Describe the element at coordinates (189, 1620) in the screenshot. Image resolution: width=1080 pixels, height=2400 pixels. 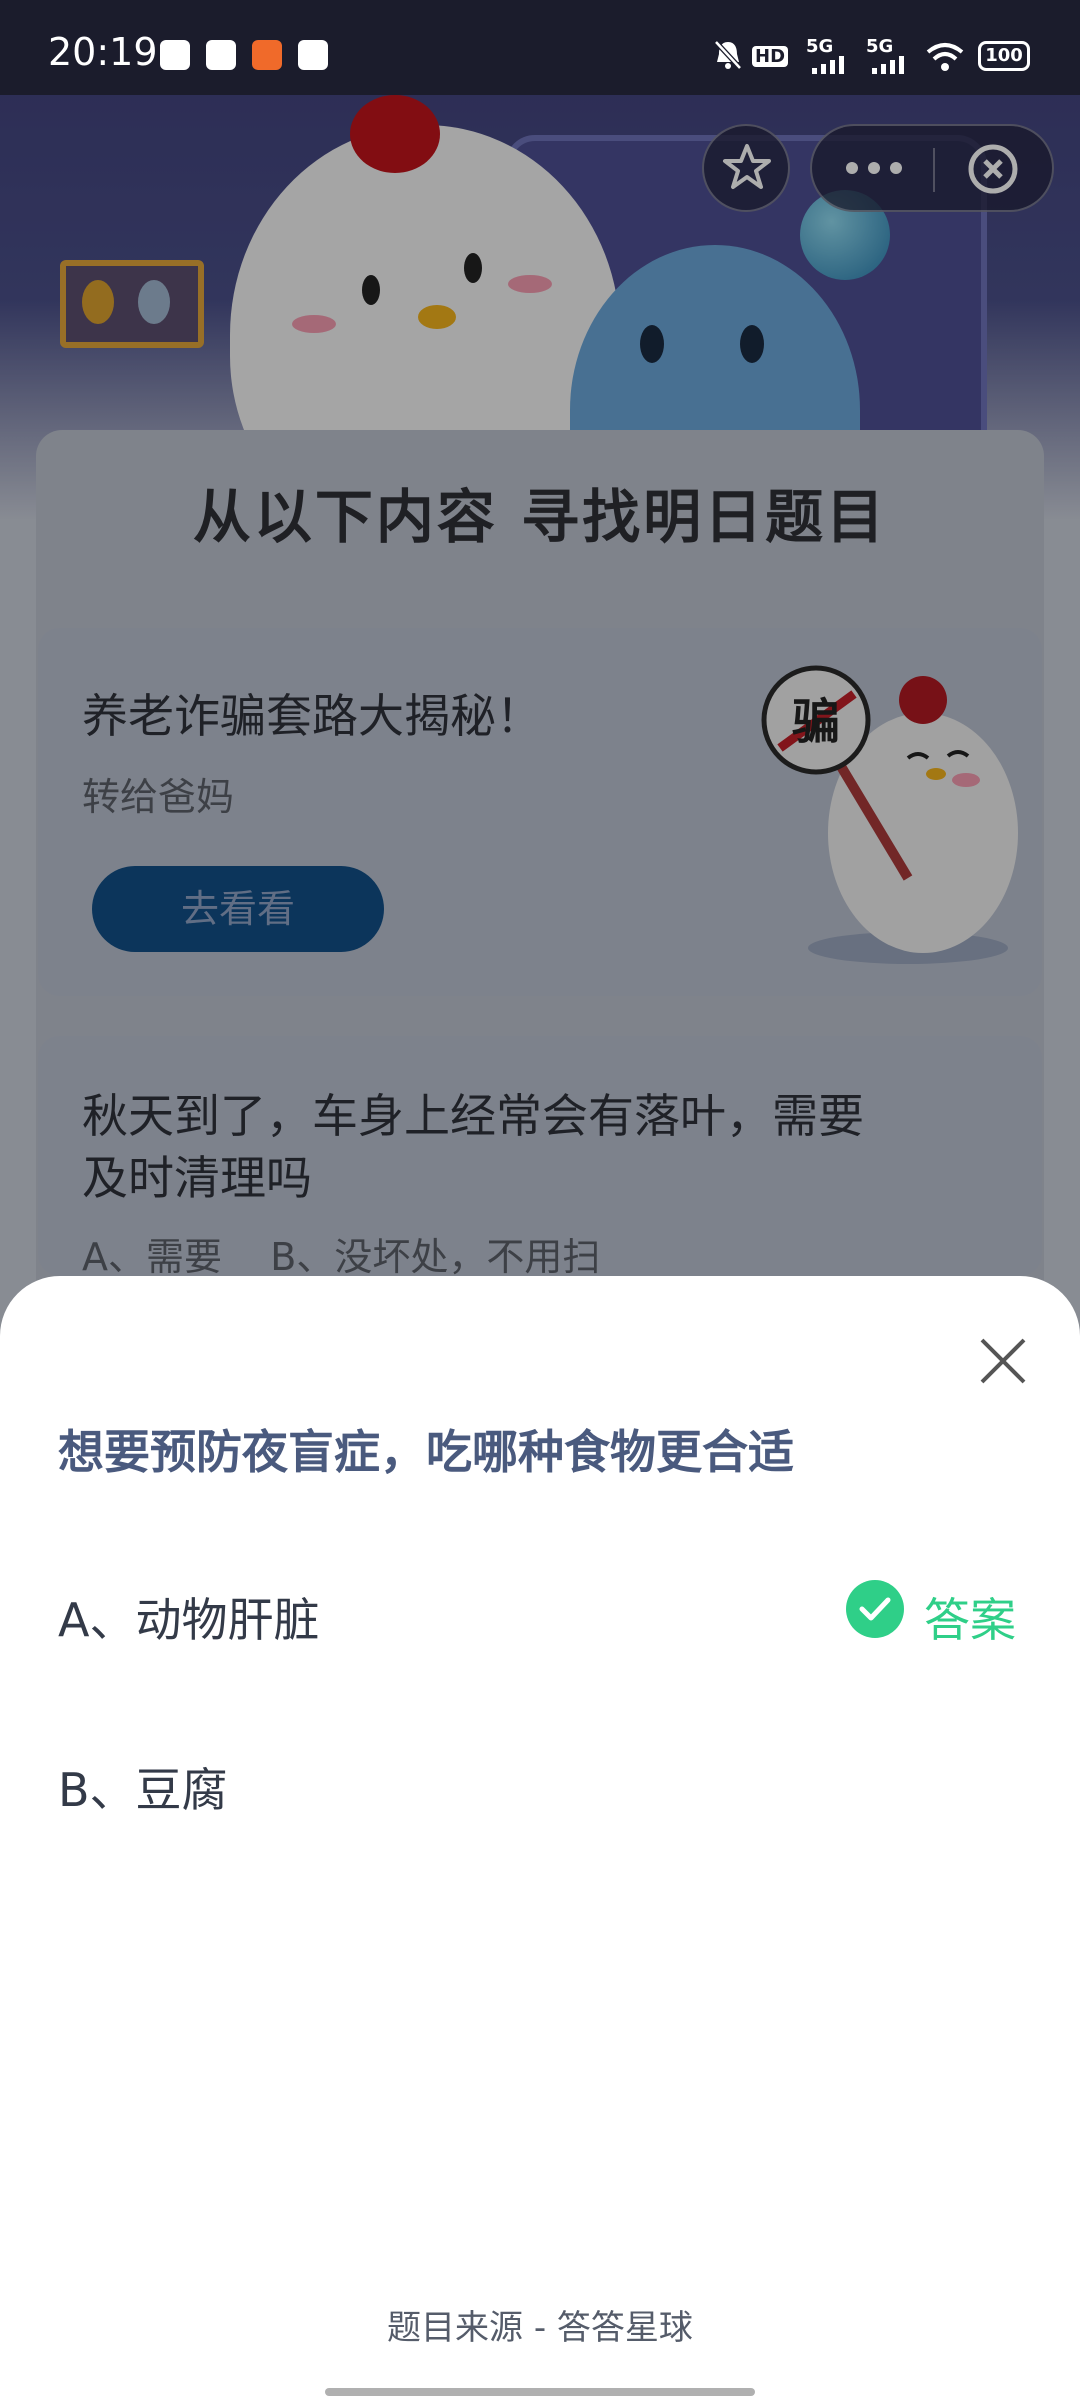
I see `option-a-label: A、动物肝脏` at that location.